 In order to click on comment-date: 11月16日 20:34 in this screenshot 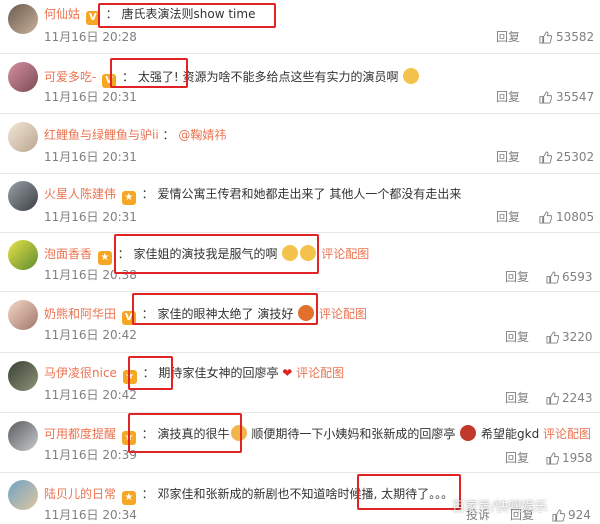, I will do `click(90, 515)`.